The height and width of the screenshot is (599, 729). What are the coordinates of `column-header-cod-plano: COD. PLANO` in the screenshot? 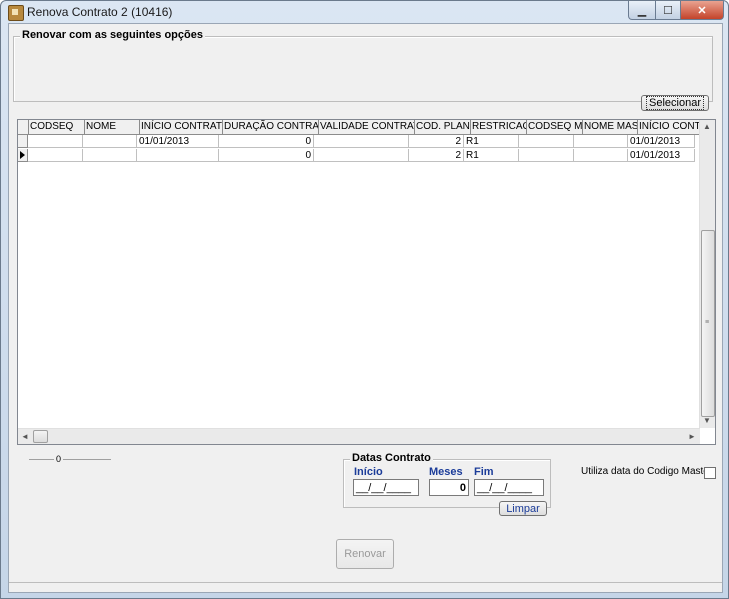 It's located at (443, 127).